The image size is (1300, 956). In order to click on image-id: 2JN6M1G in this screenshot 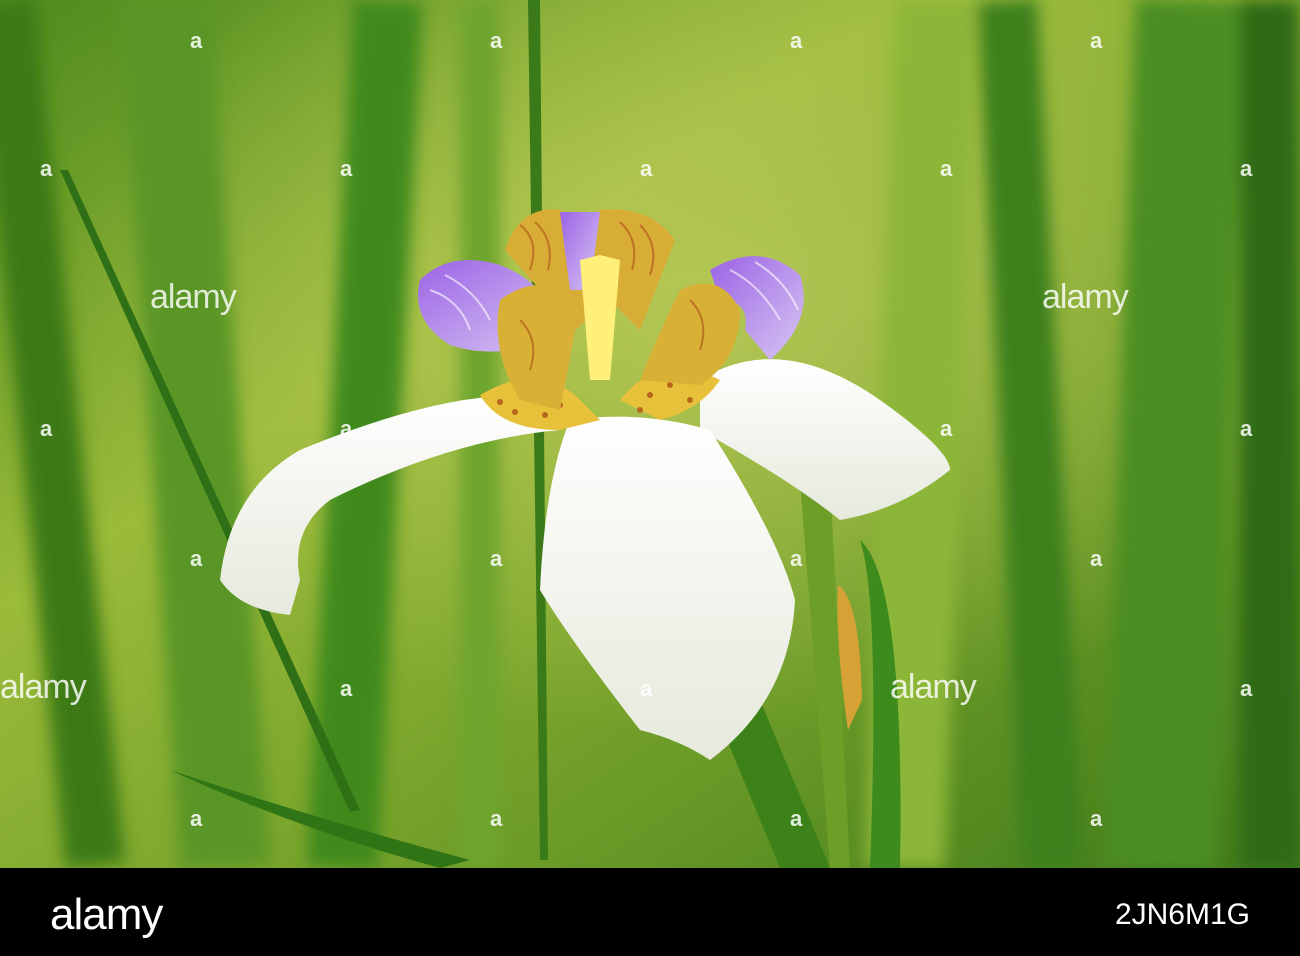, I will do `click(1182, 914)`.